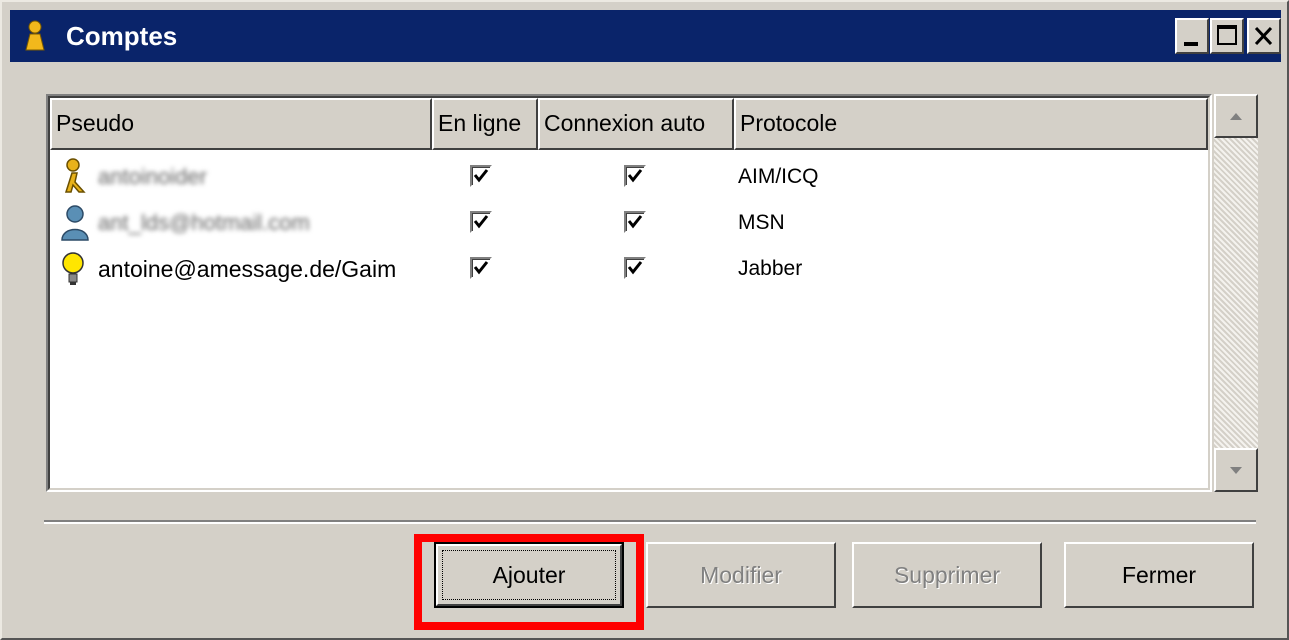 This screenshot has width=1289, height=640. I want to click on table-row: ant_lds@hotmail.com MSN, so click(629, 223).